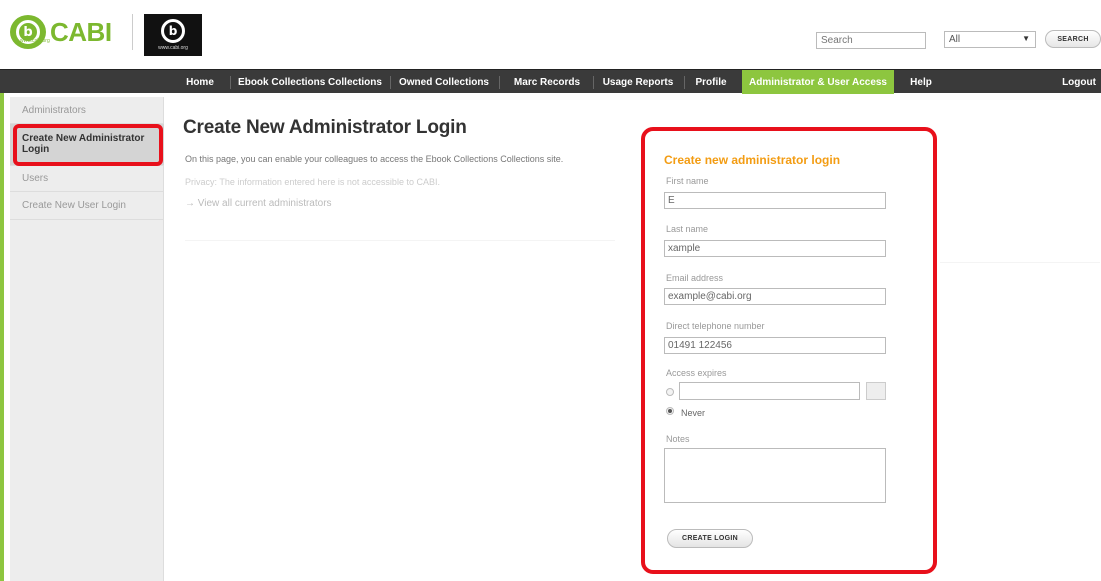 The height and width of the screenshot is (581, 1101). What do you see at coordinates (775, 296) in the screenshot?
I see `email-field: example@cabi.org` at bounding box center [775, 296].